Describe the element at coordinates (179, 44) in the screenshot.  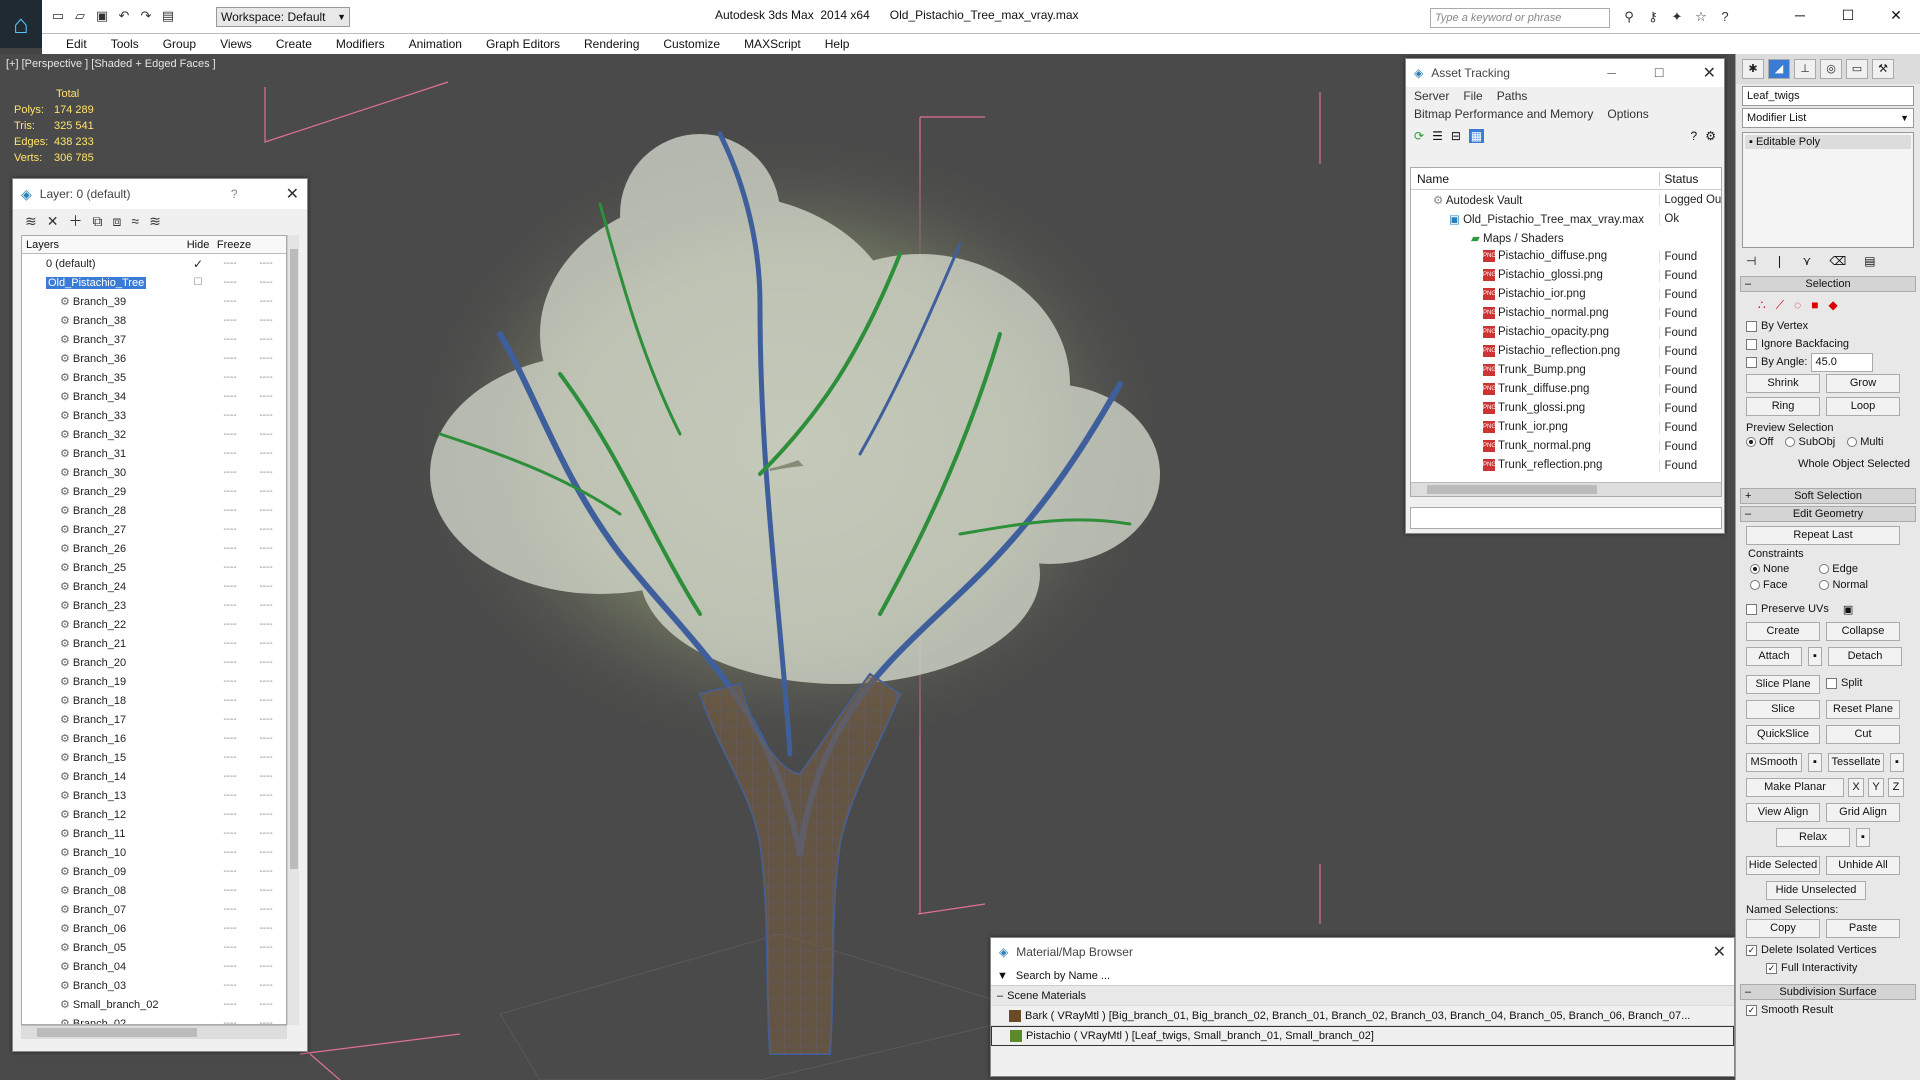
I see `menu-item: Group` at that location.